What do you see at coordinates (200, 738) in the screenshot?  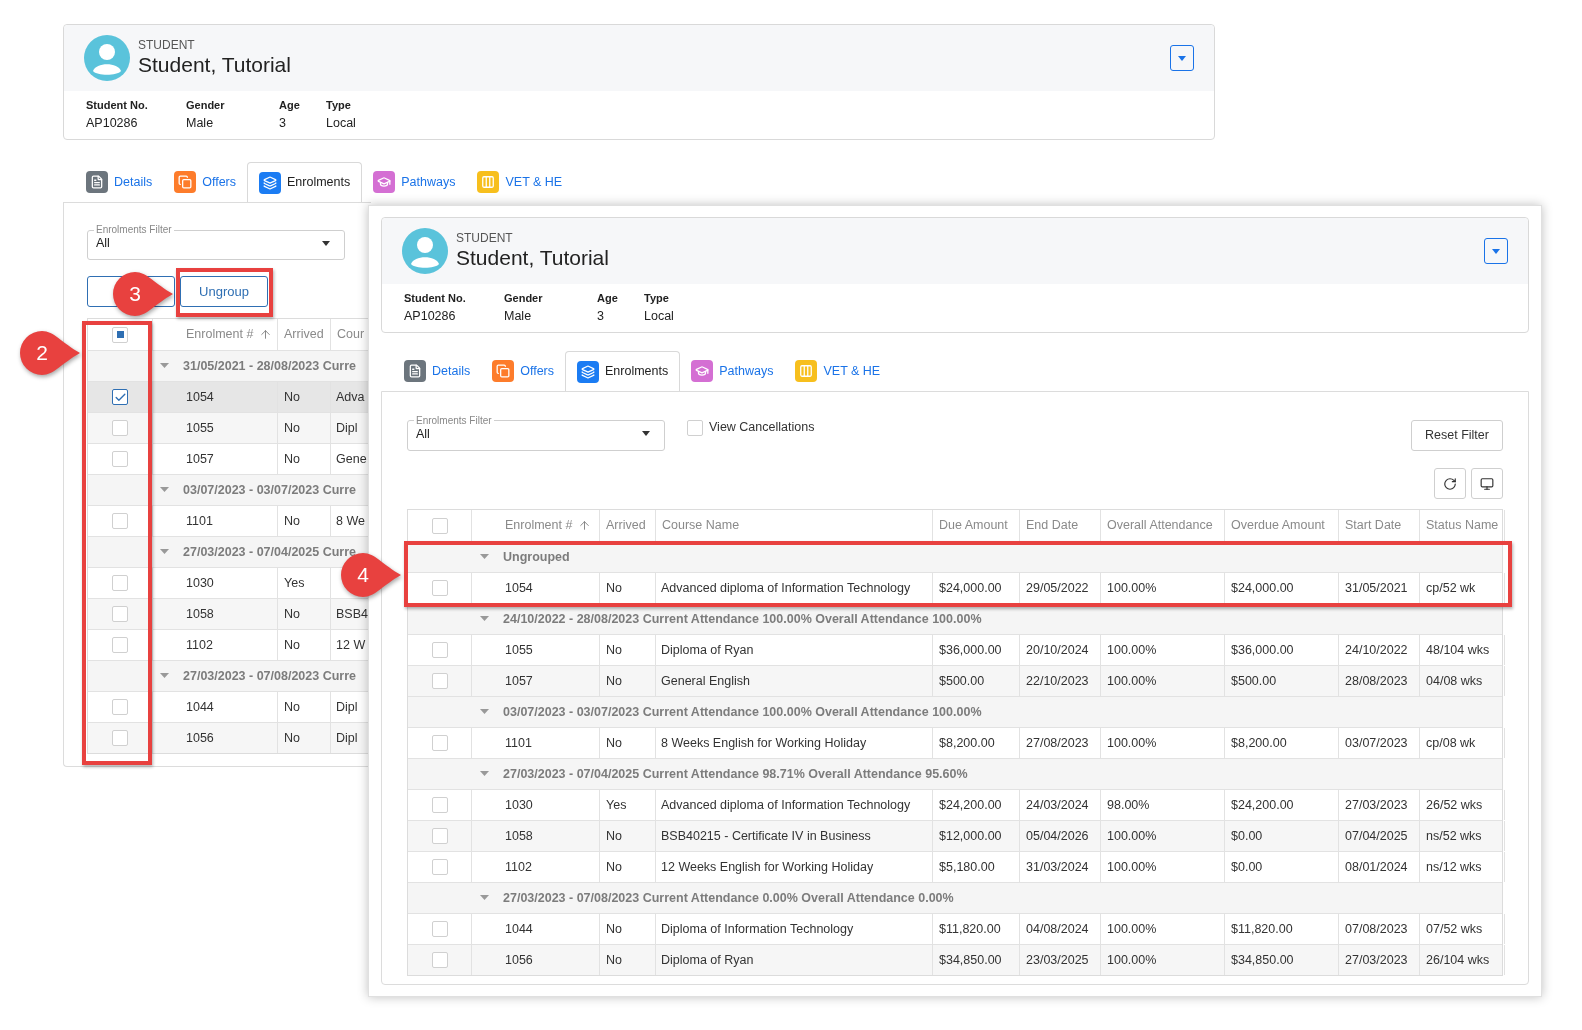 I see `table-cell-text: 1056` at bounding box center [200, 738].